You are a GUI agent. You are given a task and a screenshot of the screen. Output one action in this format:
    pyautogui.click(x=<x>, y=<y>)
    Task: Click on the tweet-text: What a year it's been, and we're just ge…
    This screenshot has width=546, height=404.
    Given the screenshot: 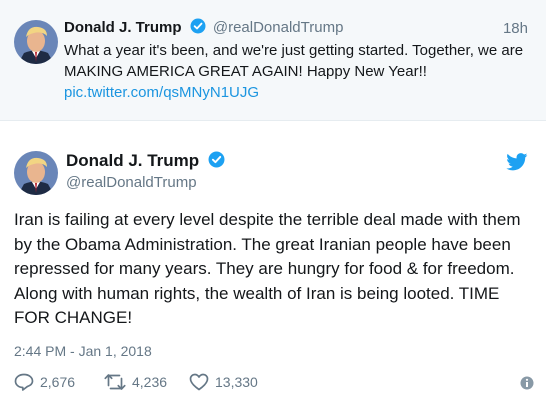 What is the action you would take?
    pyautogui.click(x=299, y=71)
    